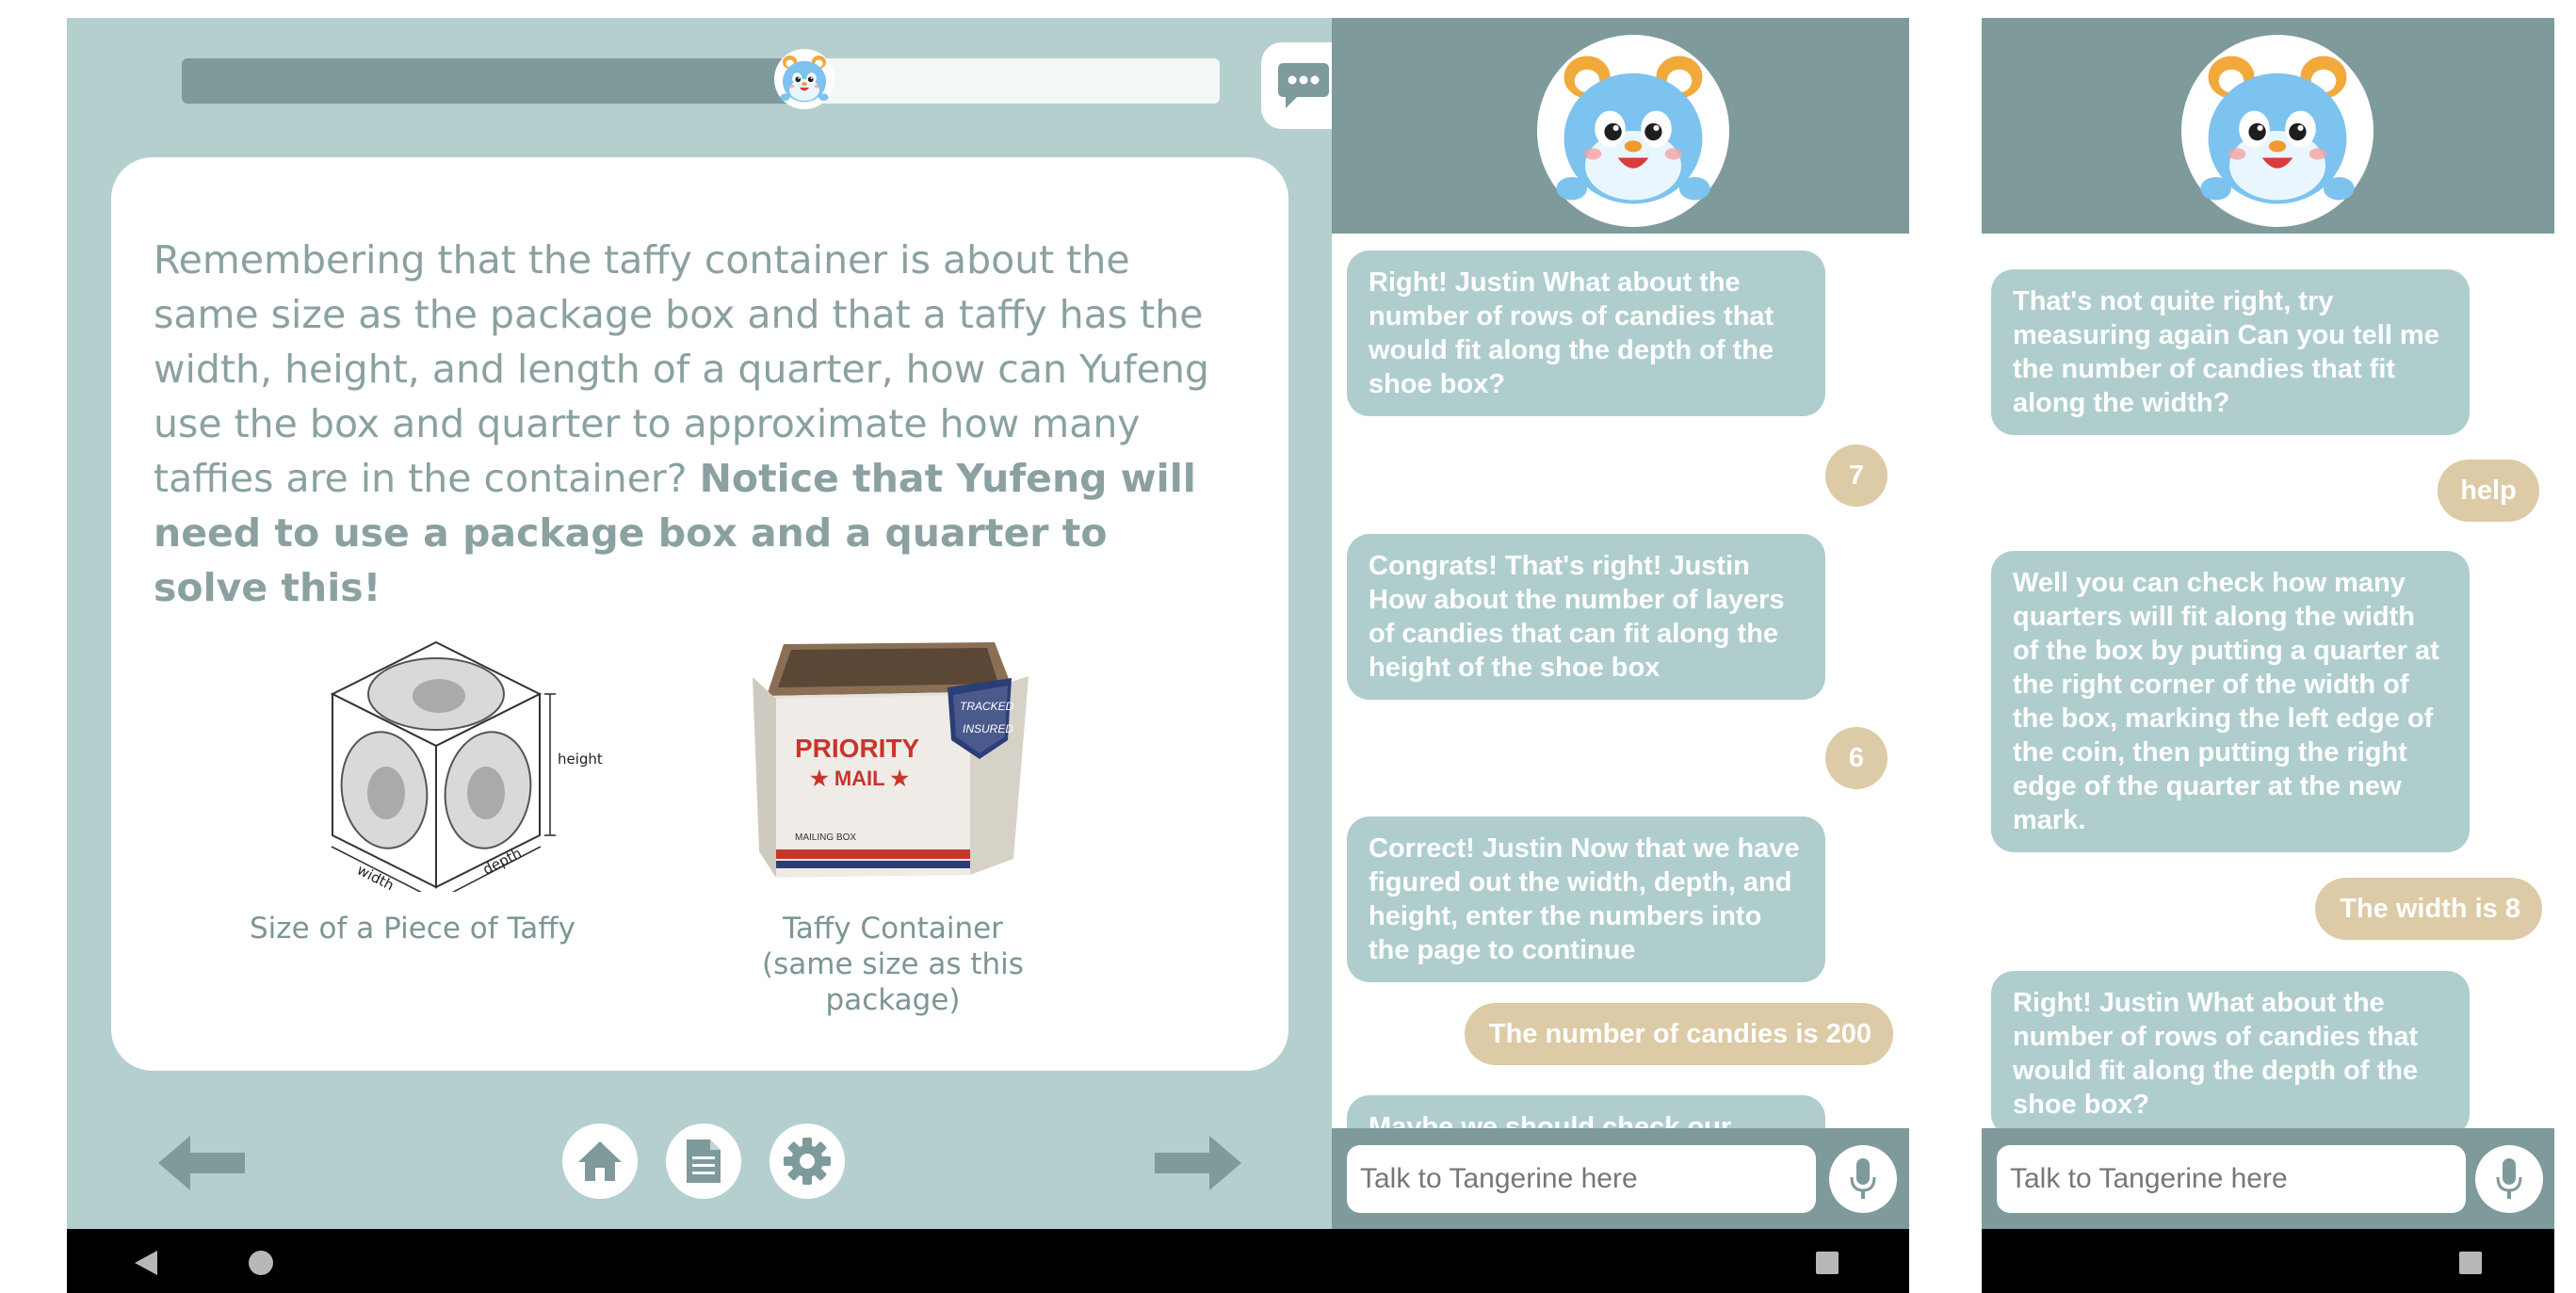 The width and height of the screenshot is (2576, 1293). What do you see at coordinates (580, 759) in the screenshot?
I see `height-label: height` at bounding box center [580, 759].